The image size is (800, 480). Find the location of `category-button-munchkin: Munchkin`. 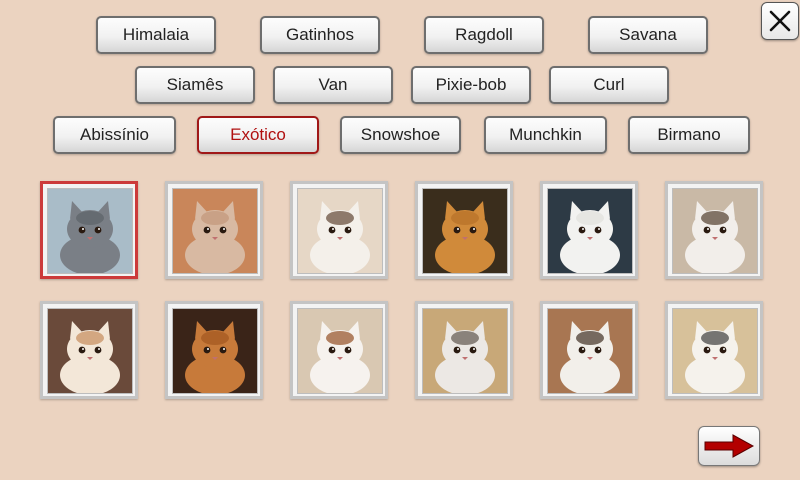

category-button-munchkin: Munchkin is located at coordinates (545, 135).